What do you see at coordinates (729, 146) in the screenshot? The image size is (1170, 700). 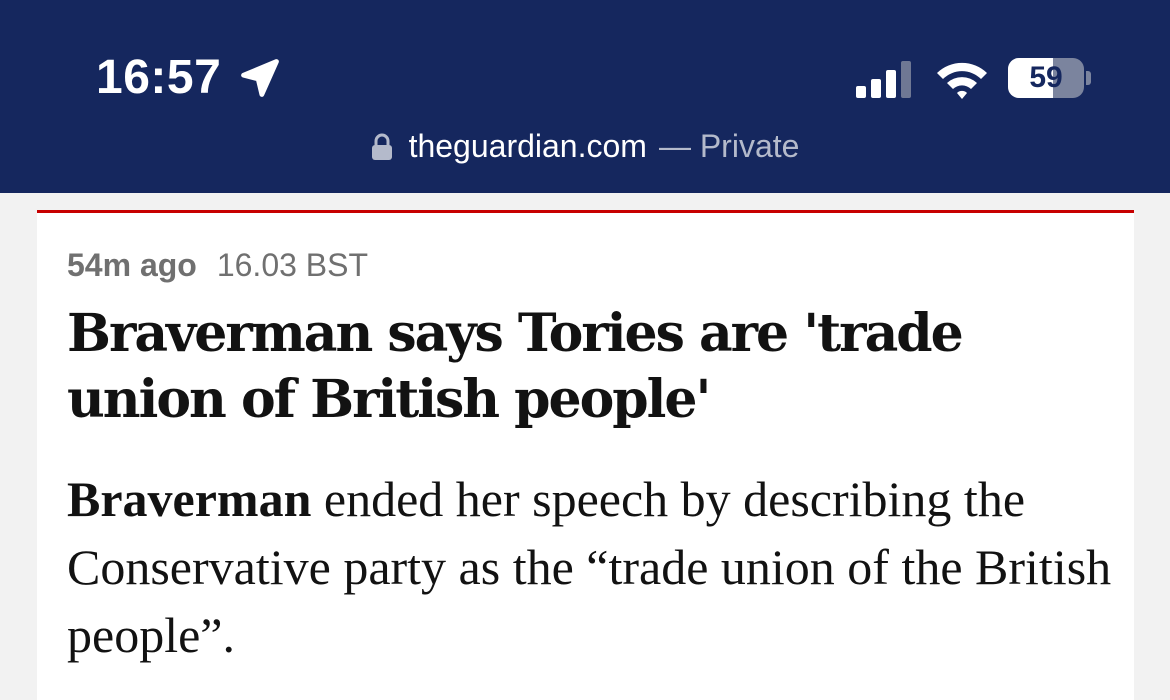 I see `private-mode-label: — Private` at bounding box center [729, 146].